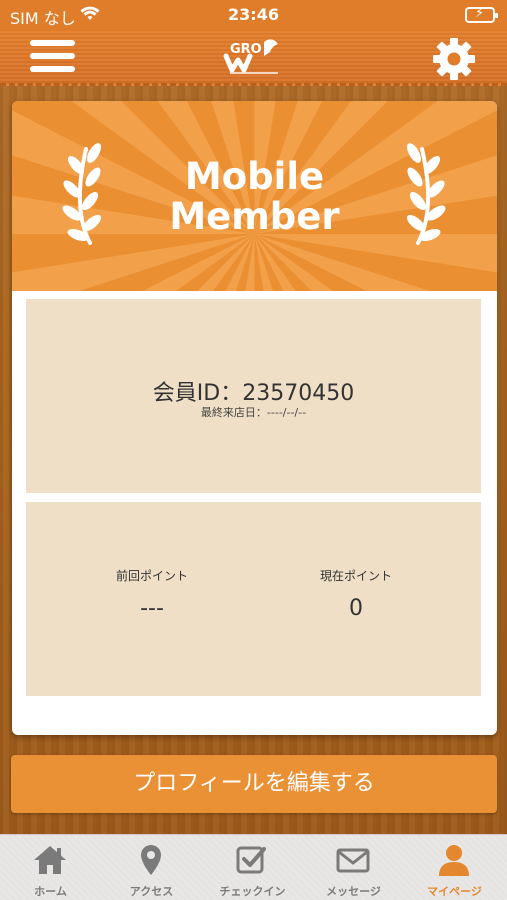 This screenshot has width=507, height=900. Describe the element at coordinates (151, 860) in the screenshot. I see `map-pin-icon` at that location.